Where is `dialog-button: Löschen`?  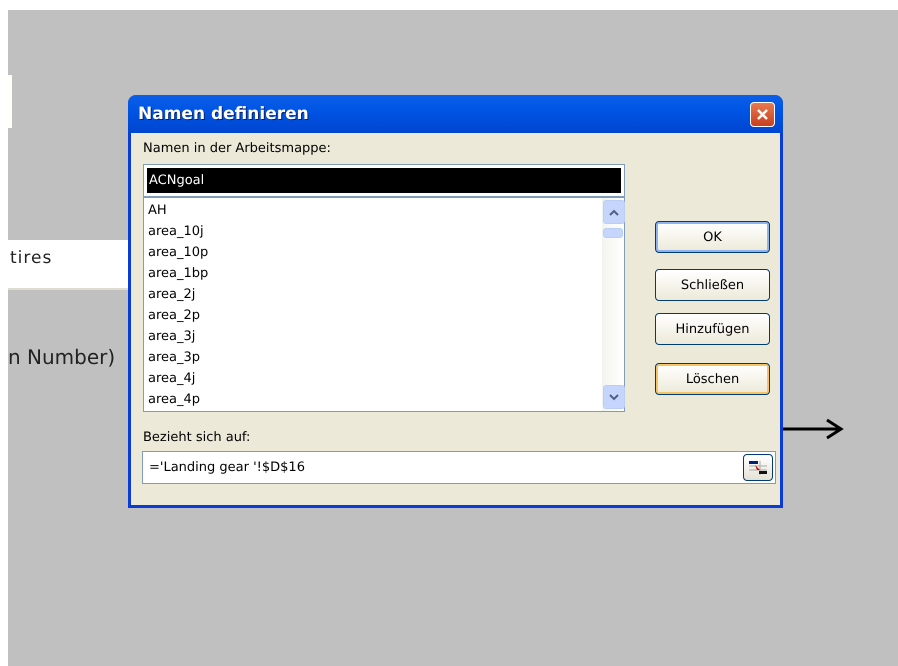 dialog-button: Löschen is located at coordinates (712, 379).